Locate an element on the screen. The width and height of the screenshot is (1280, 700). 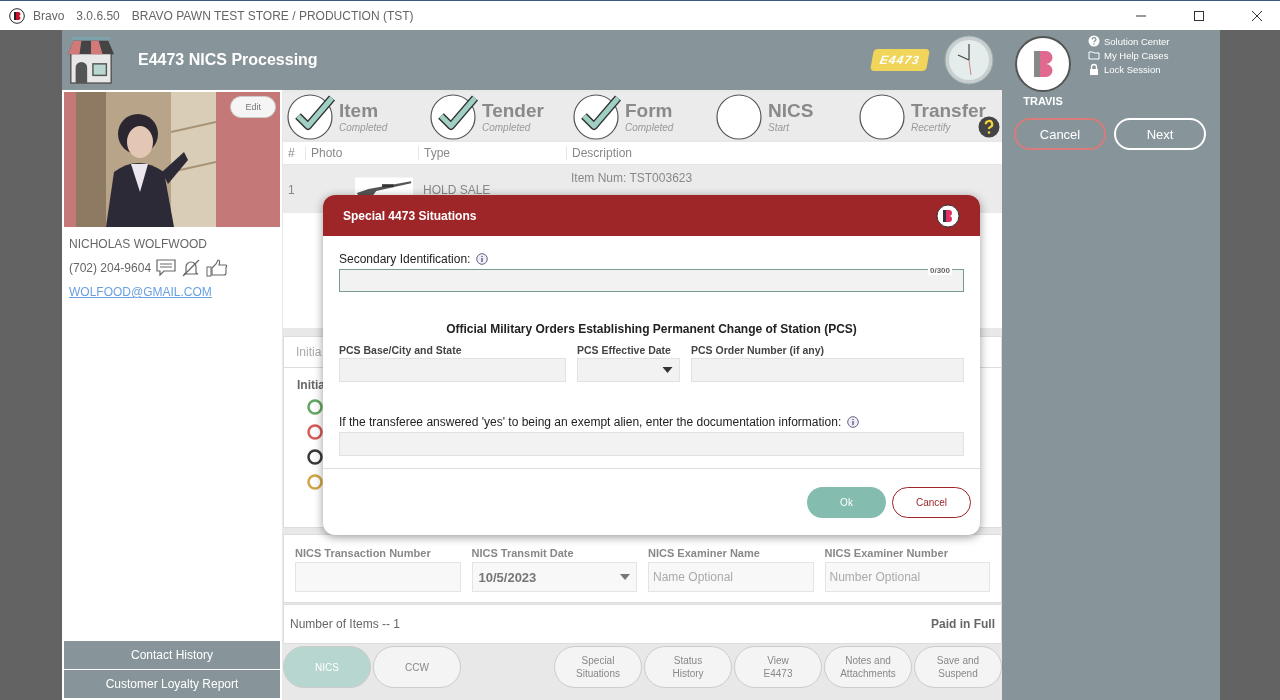
column-header: Photo is located at coordinates (361, 153).